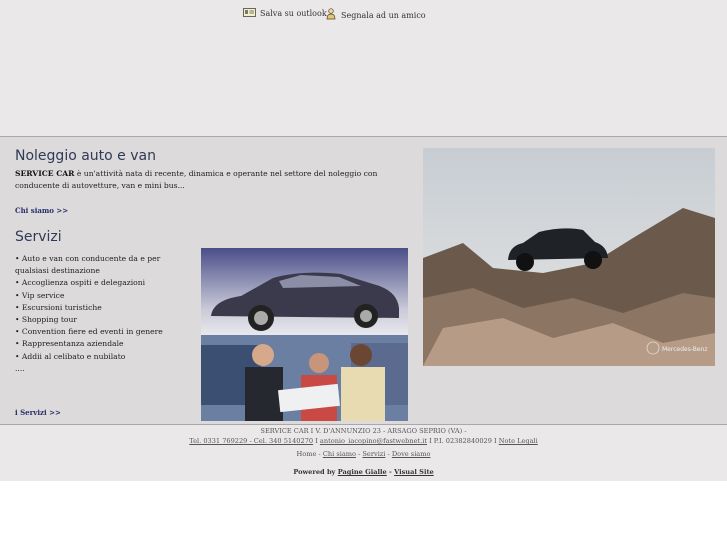 The image size is (727, 545). What do you see at coordinates (414, 472) in the screenshot?
I see `visual-site-link: Visual Site` at bounding box center [414, 472].